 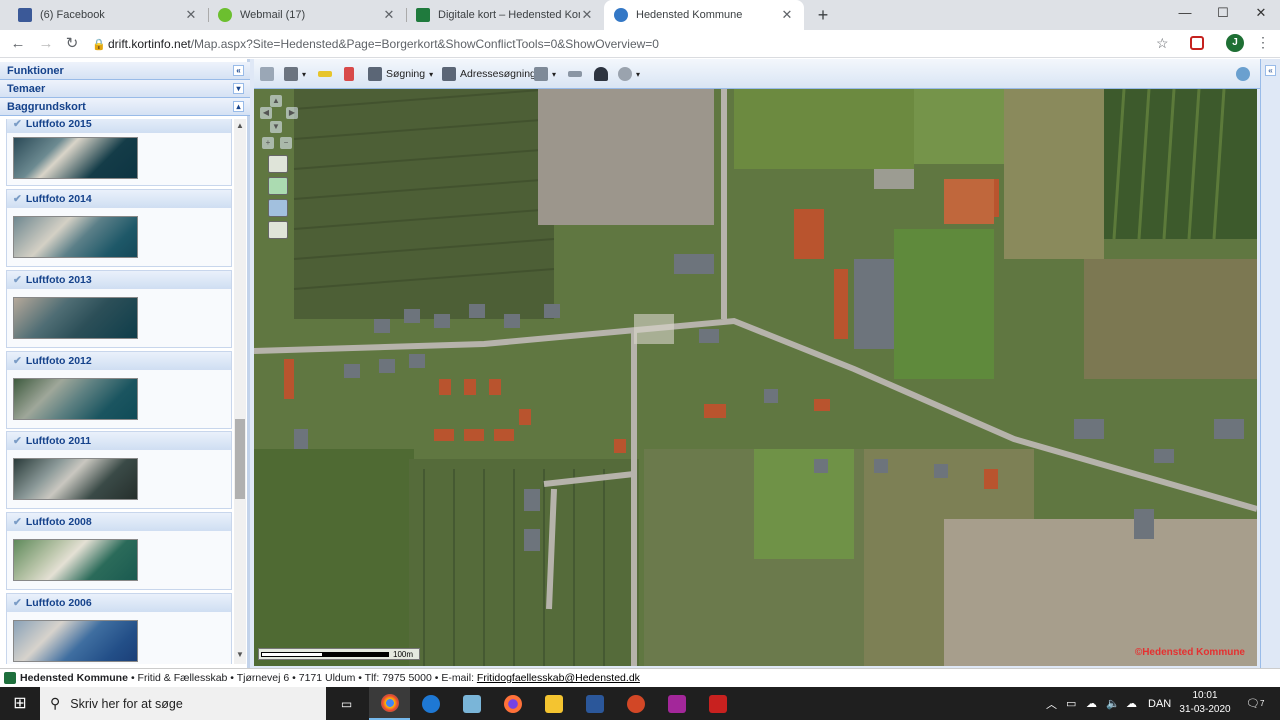 I want to click on bg-map-item: ✔ Luftfoto 2011, so click(x=119, y=470).